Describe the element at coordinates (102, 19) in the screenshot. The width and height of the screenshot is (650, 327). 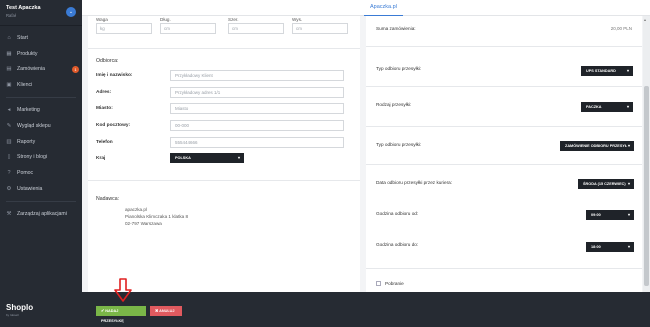
I see `weight-label: Waga` at that location.